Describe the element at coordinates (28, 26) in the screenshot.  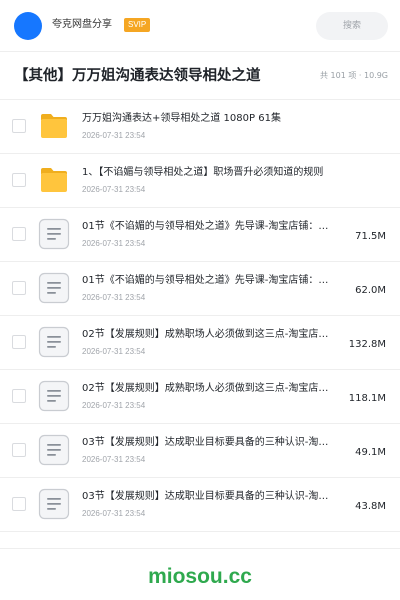
I see `avatar` at that location.